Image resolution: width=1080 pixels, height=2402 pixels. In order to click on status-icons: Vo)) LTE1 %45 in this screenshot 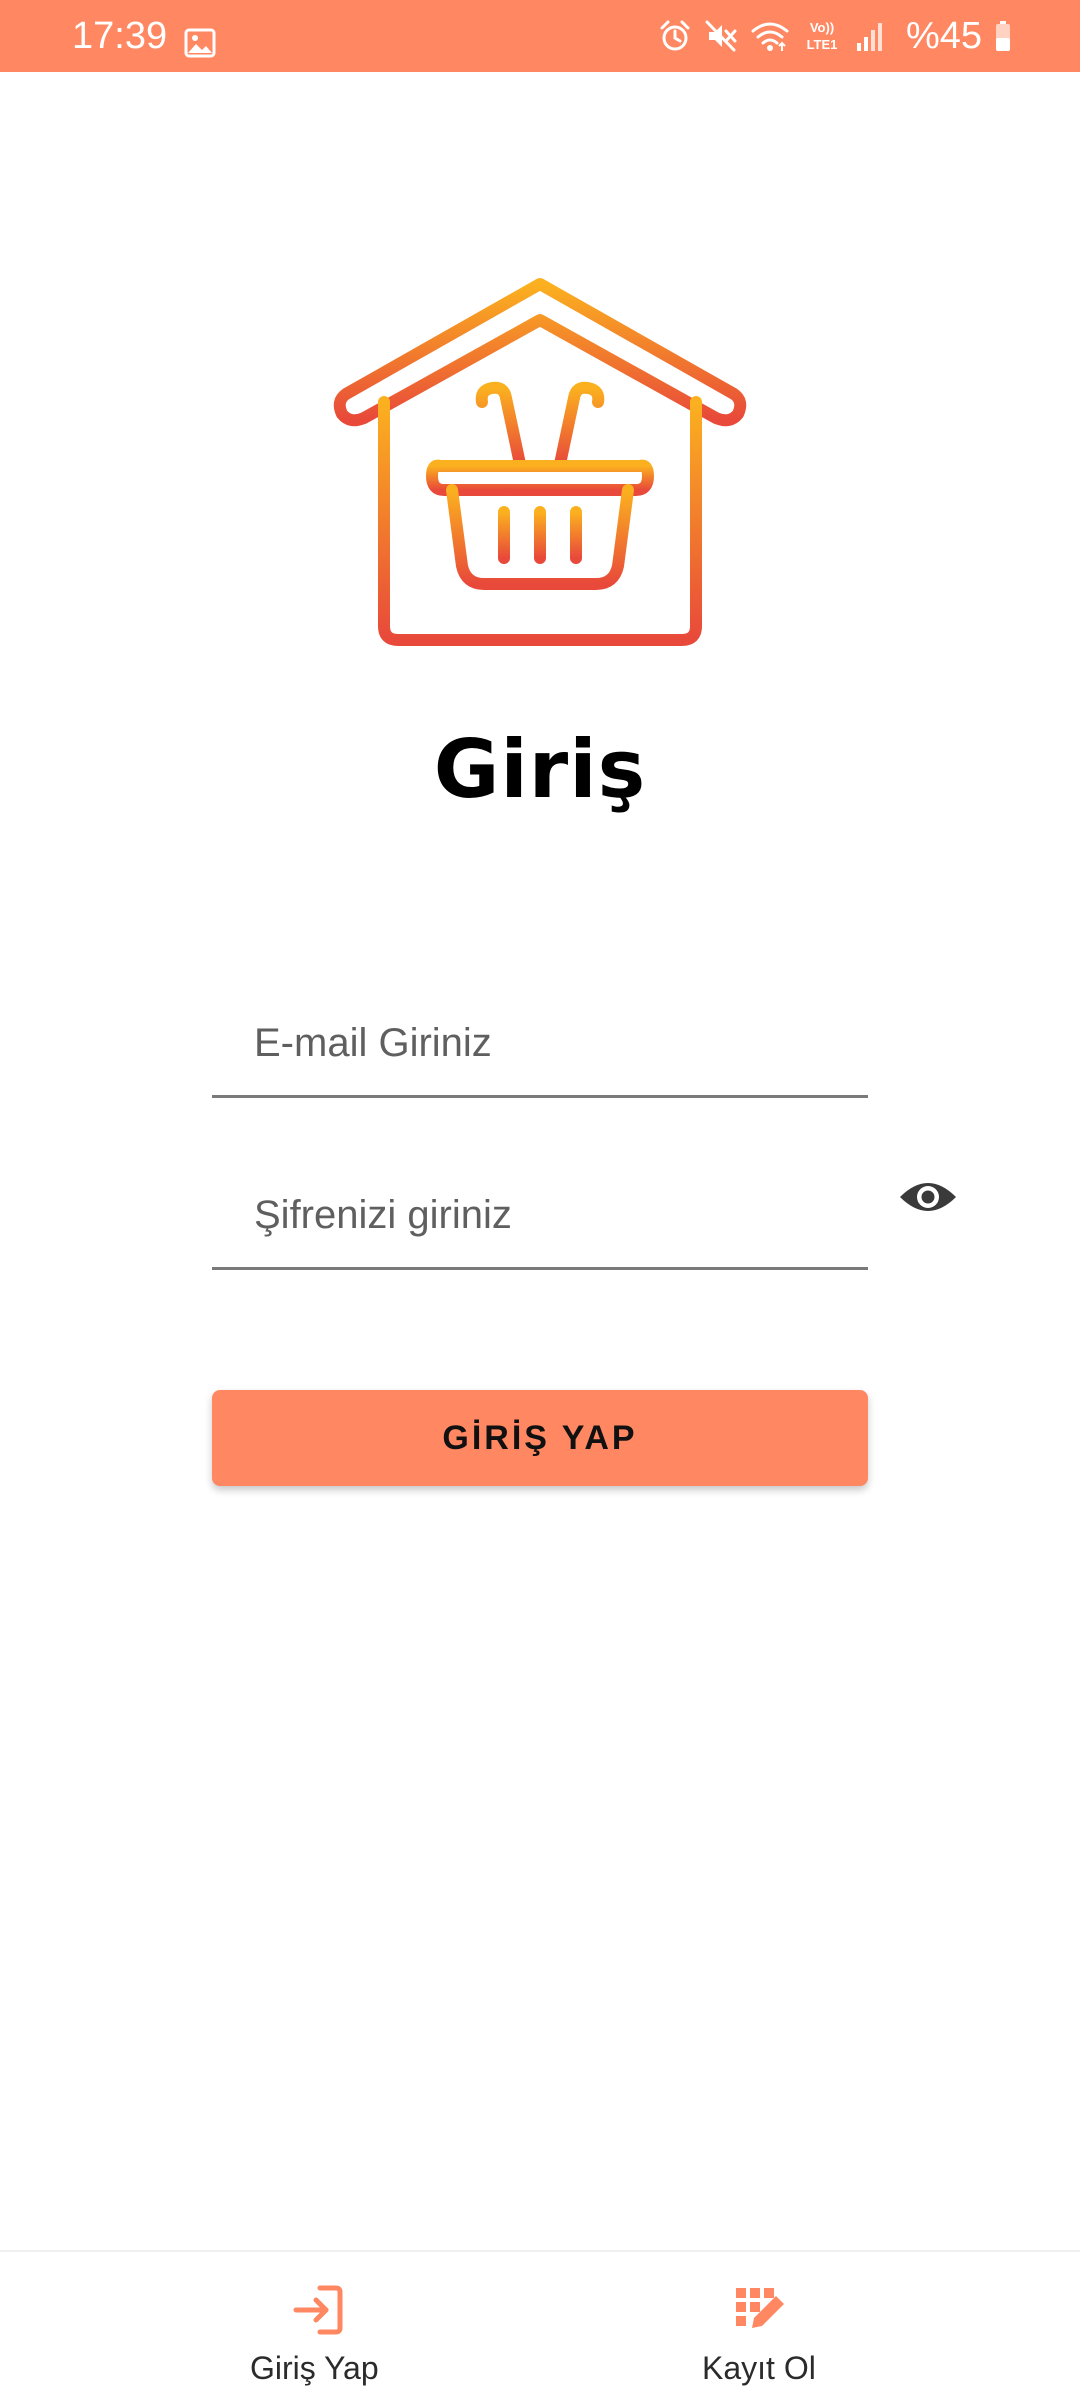, I will do `click(835, 36)`.